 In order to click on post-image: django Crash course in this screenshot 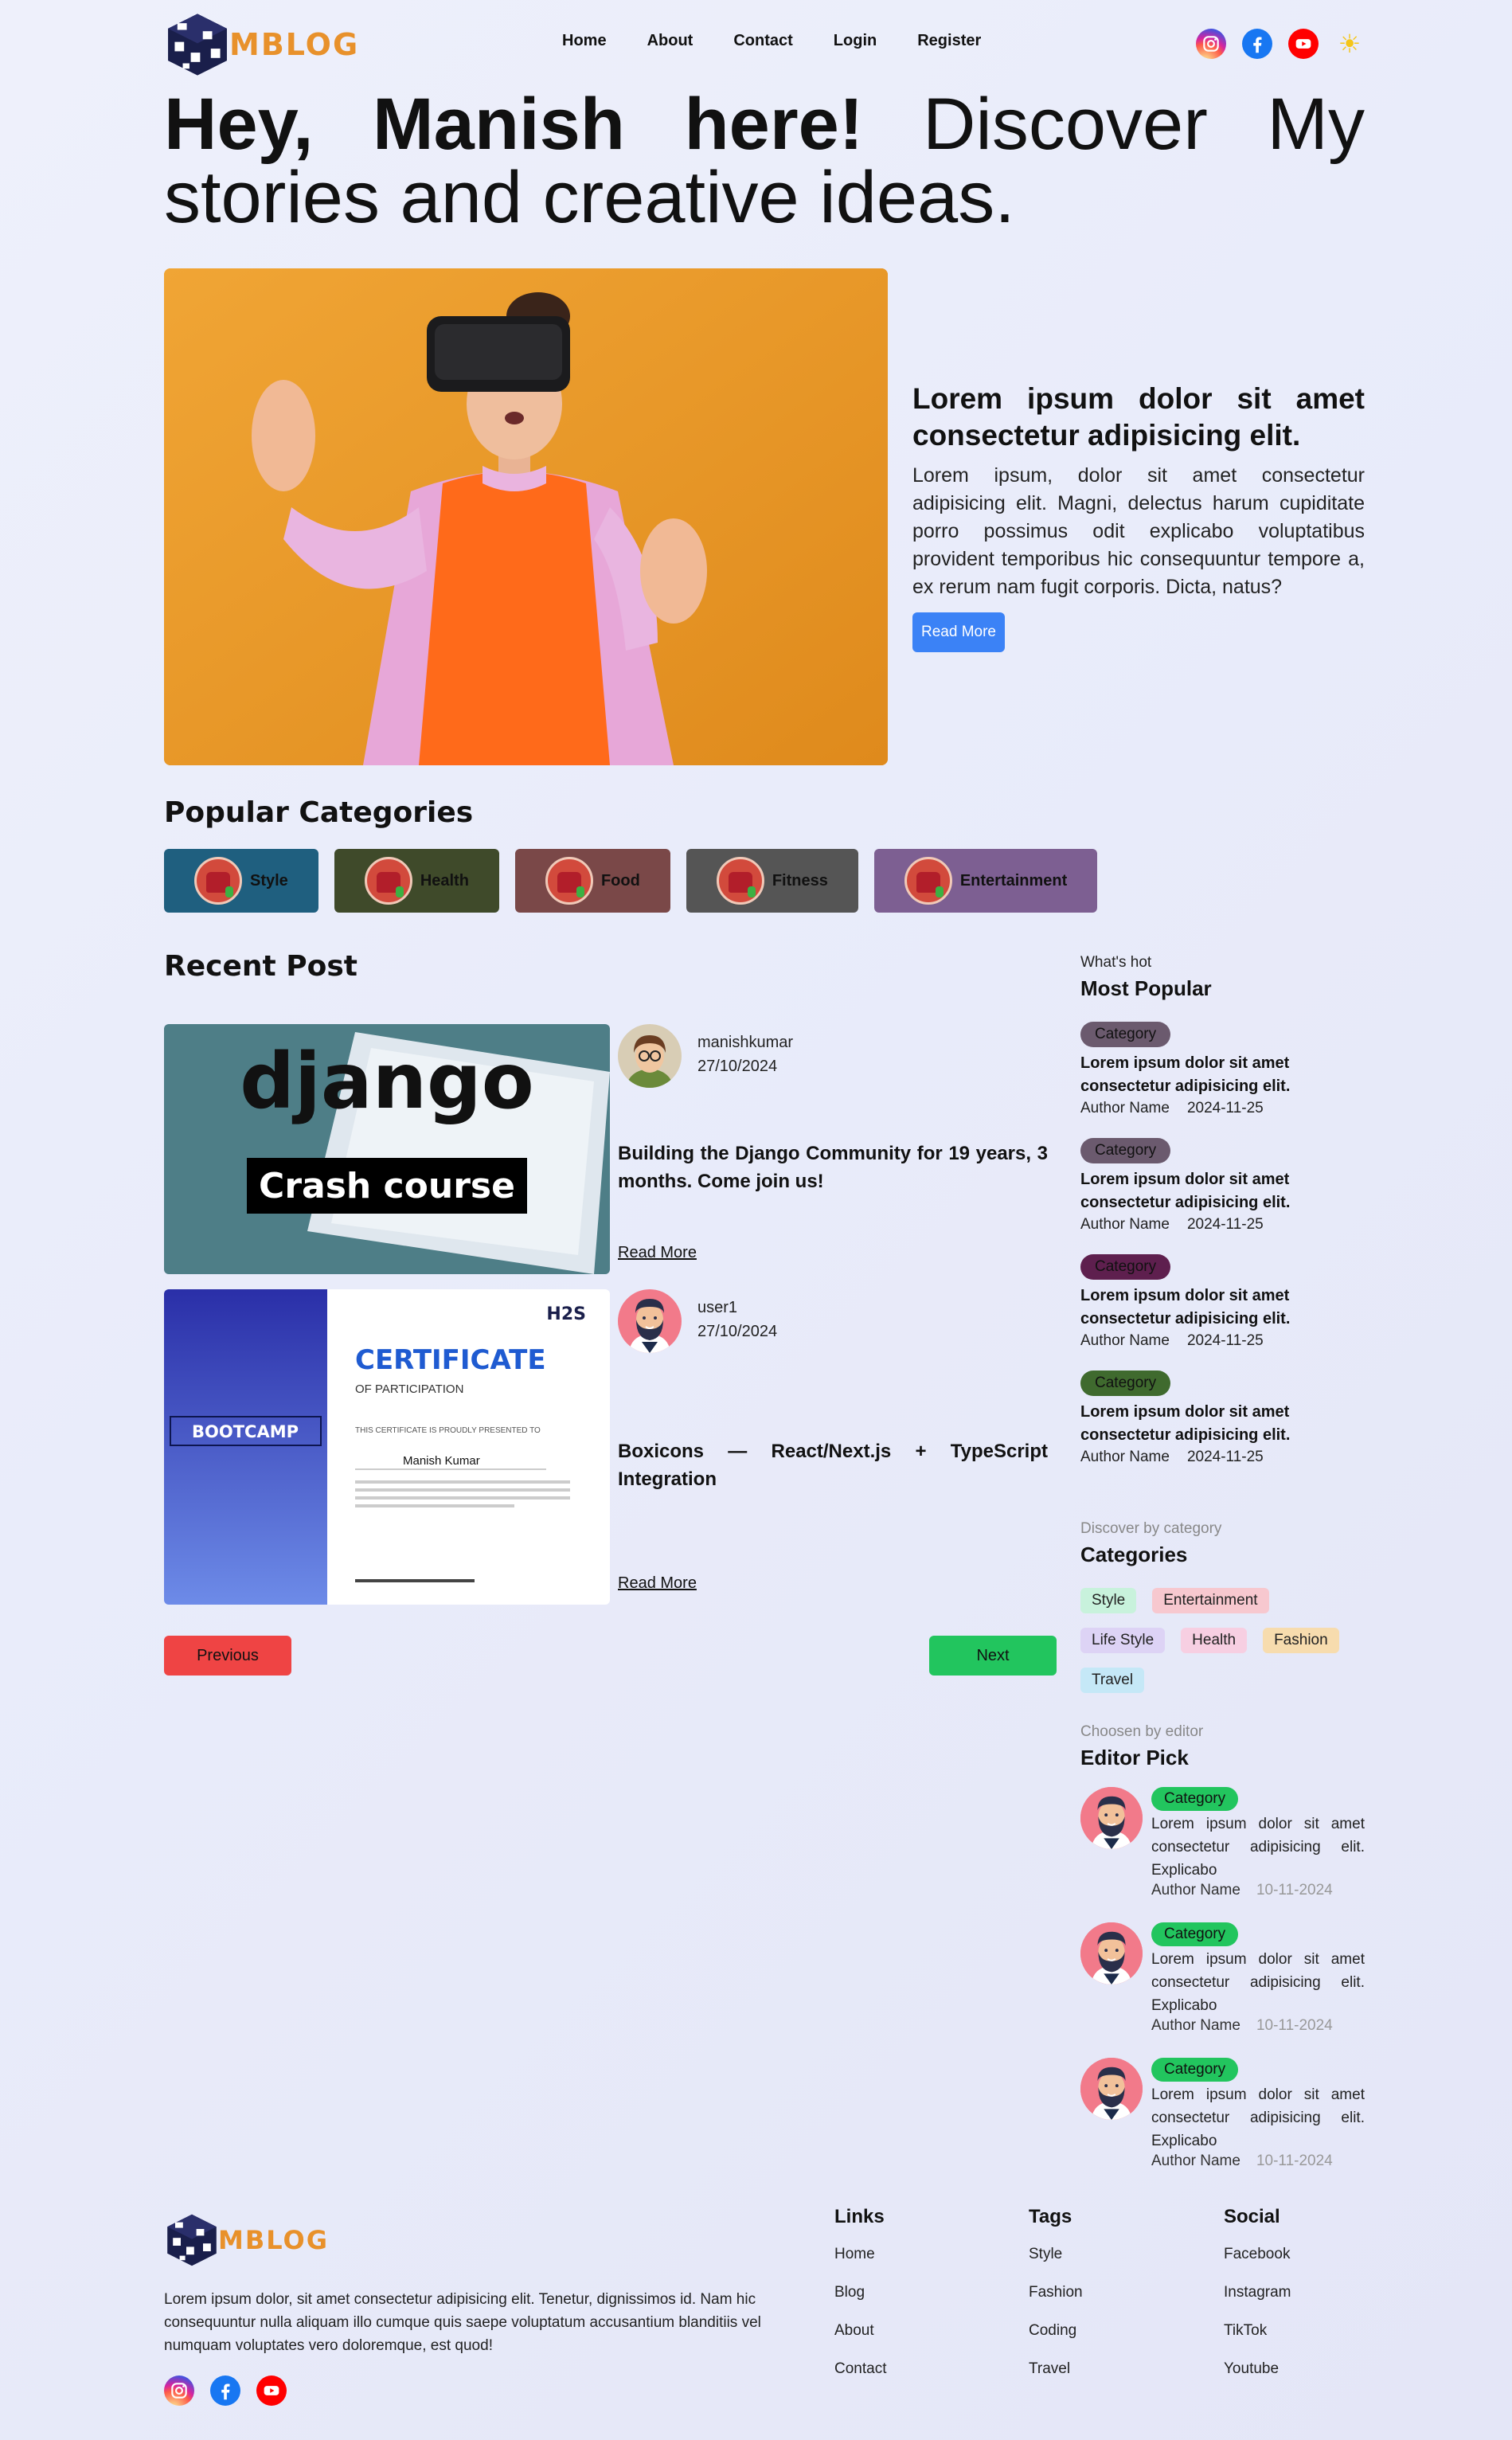, I will do `click(387, 1149)`.